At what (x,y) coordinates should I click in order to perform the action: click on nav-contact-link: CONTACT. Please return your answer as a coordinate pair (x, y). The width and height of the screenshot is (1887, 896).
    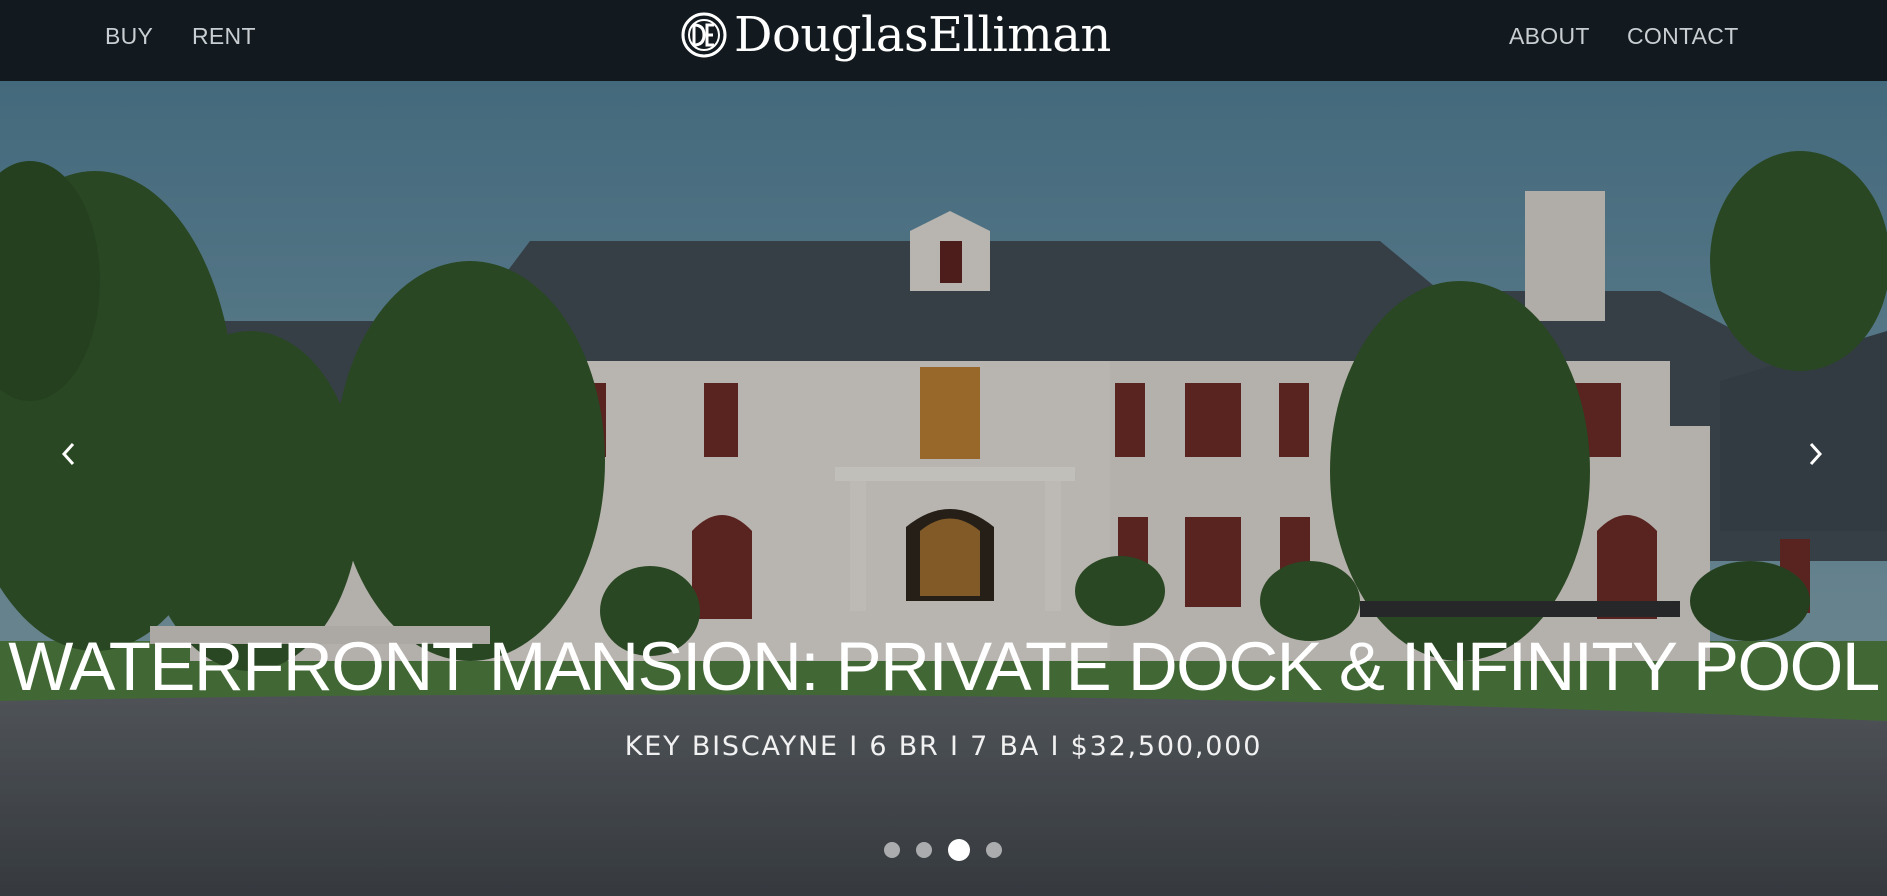
    Looking at the image, I should click on (1683, 36).